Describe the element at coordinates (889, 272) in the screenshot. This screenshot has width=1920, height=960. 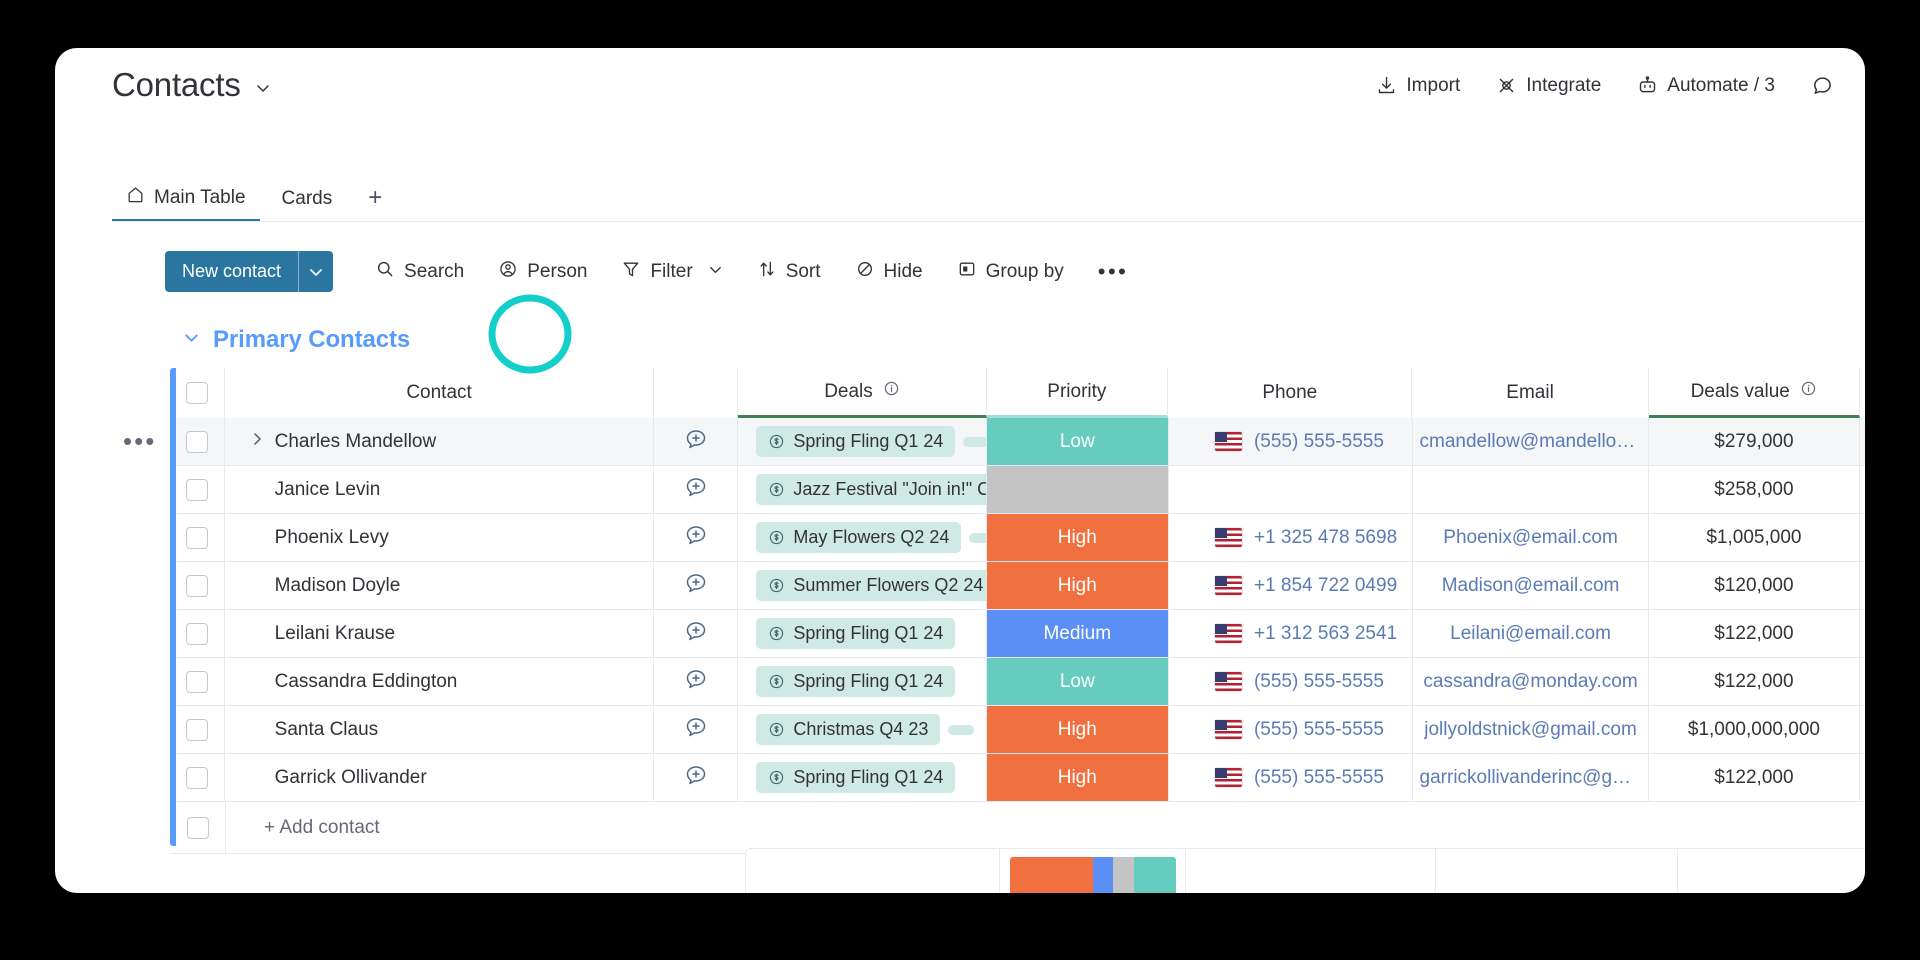
I see `hide-button: Hide` at that location.